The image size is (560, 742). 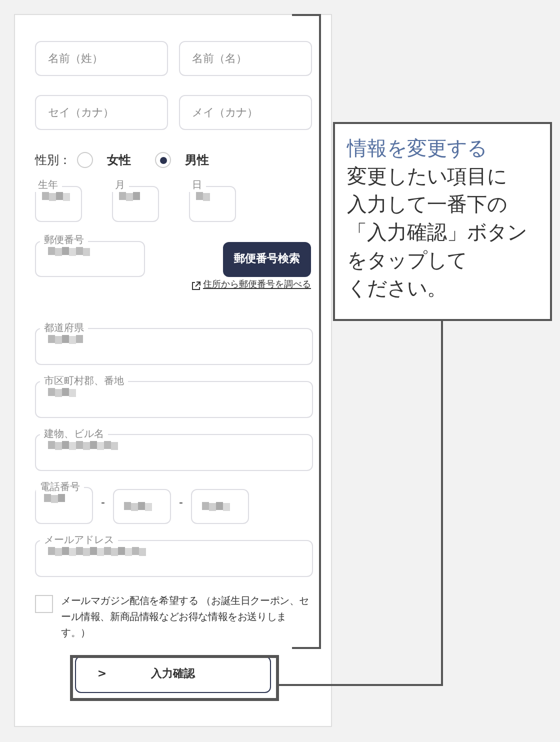 I want to click on input-field: メイ（カナ）, so click(x=245, y=112).